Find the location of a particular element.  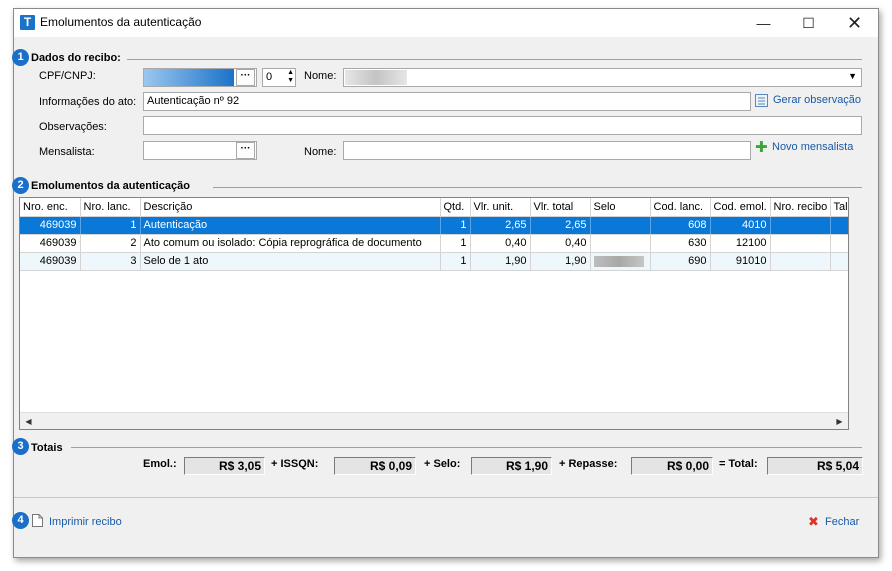

column-header-vlr-unit: Vlr. unit. is located at coordinates (500, 207).